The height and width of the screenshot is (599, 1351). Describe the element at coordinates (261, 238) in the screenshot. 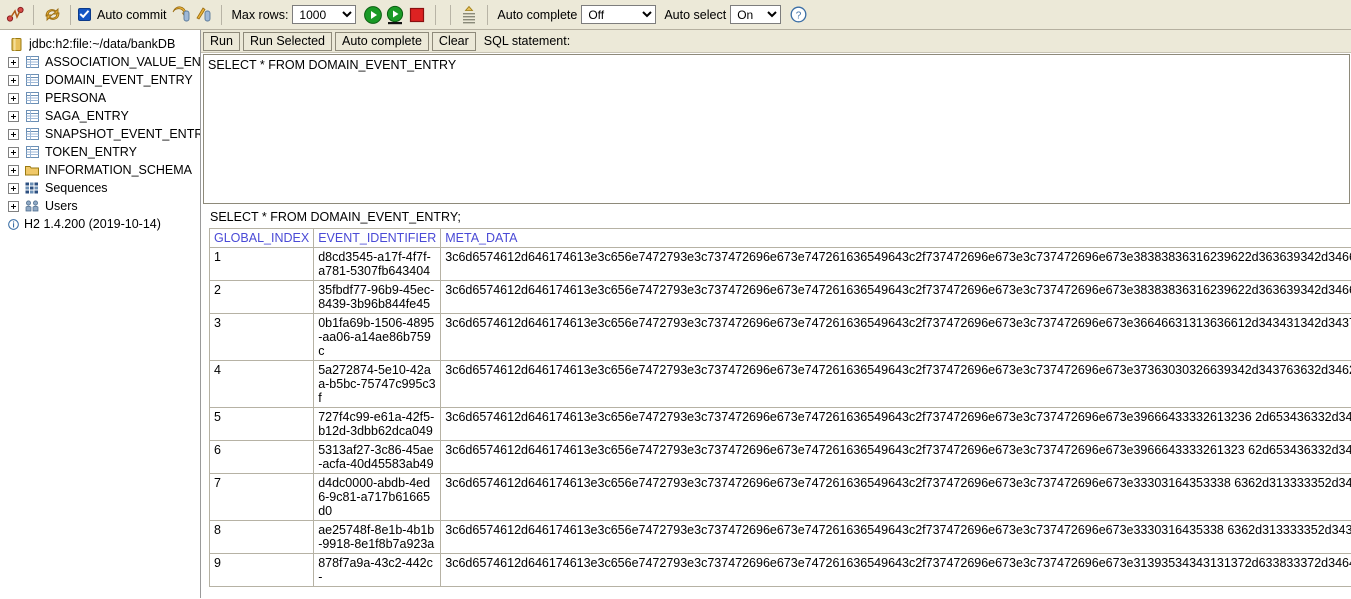

I see `column-header-global-index: GLOBAL_INDEX` at that location.